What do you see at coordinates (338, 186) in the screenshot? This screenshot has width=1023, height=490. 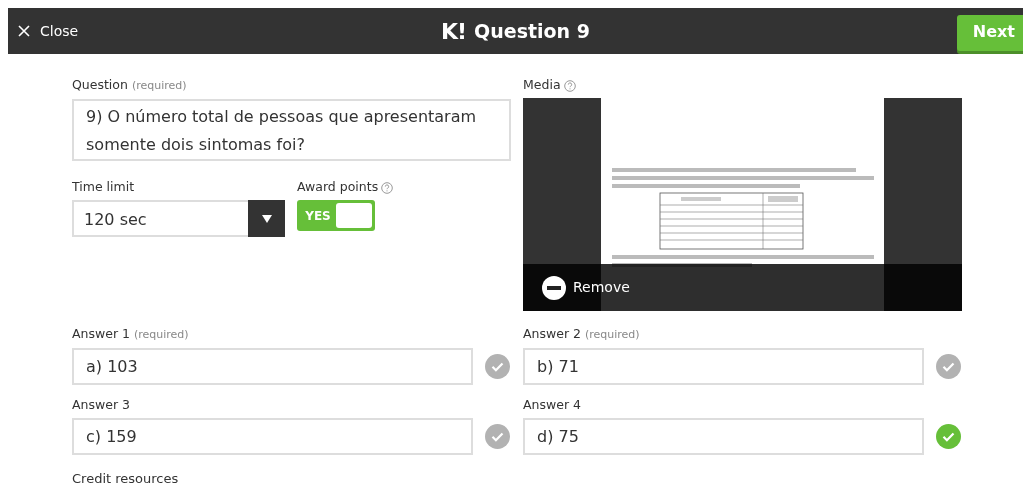 I see `field-label: Award points` at bounding box center [338, 186].